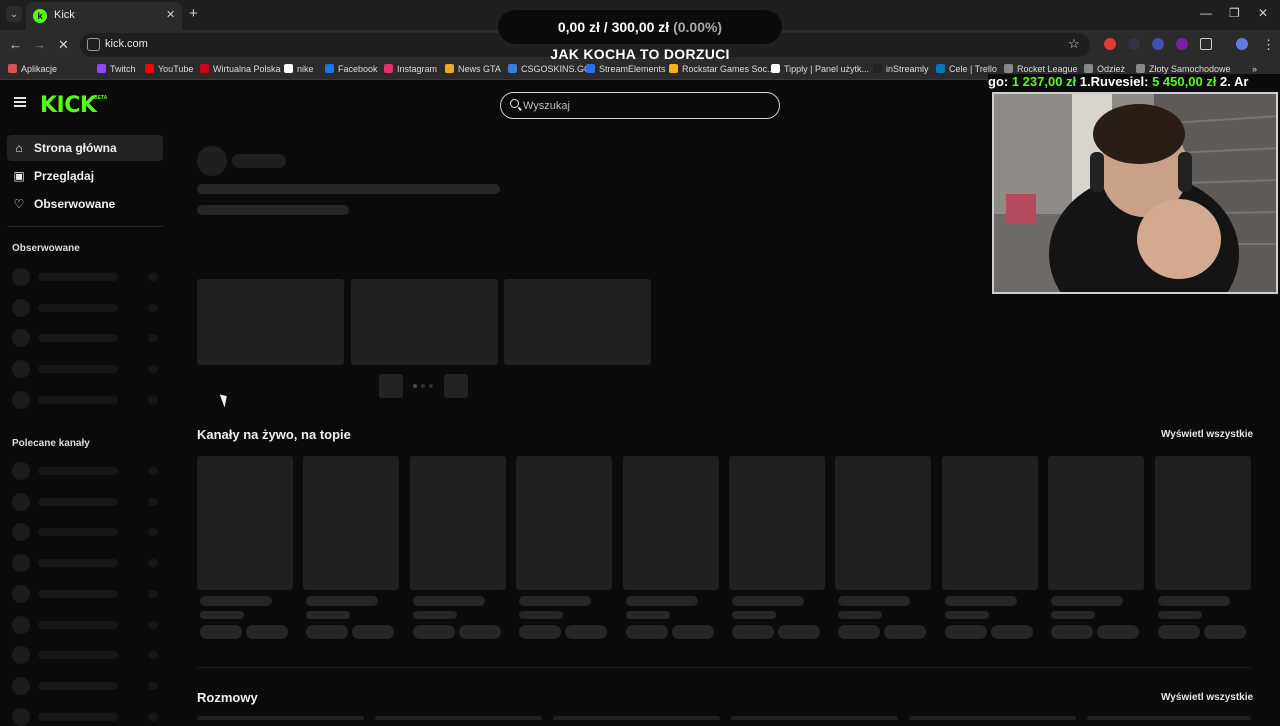 The image size is (1280, 726). What do you see at coordinates (63, 45) in the screenshot?
I see `stop-loading-button: ✕` at bounding box center [63, 45].